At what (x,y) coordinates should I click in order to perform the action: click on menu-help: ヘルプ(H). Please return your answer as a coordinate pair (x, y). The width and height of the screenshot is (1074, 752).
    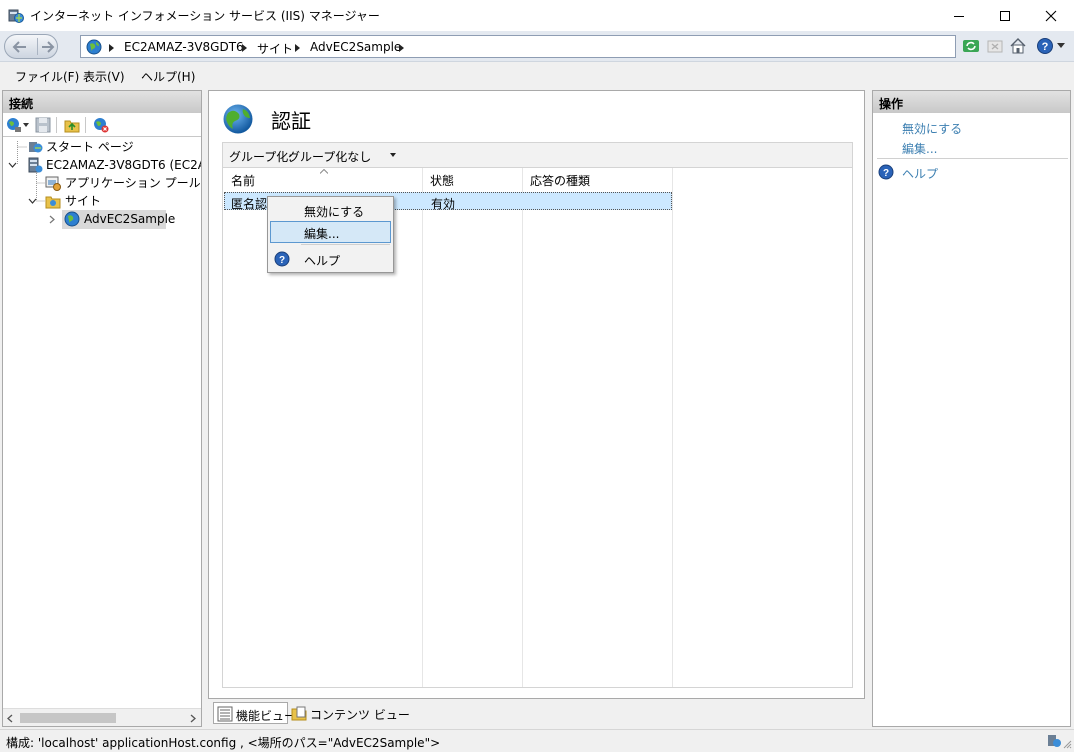
    Looking at the image, I should click on (168, 76).